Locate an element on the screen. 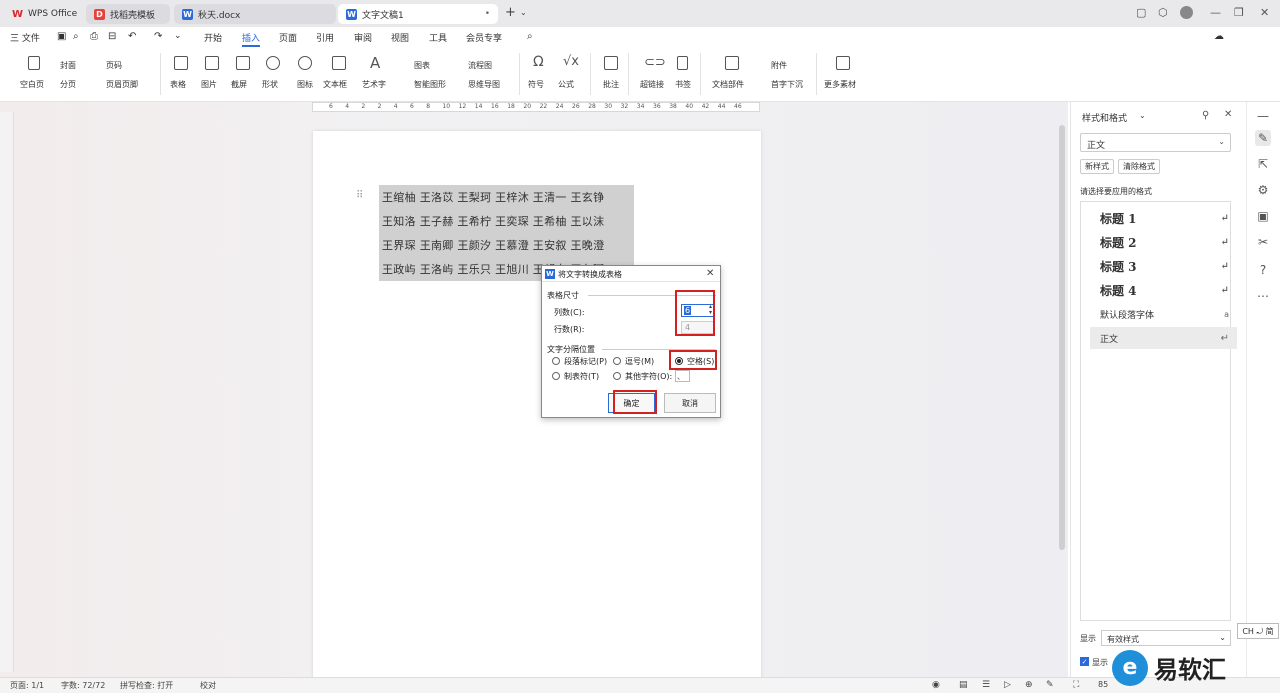  tab-wps-office: W WPS Office is located at coordinates (42, 14).